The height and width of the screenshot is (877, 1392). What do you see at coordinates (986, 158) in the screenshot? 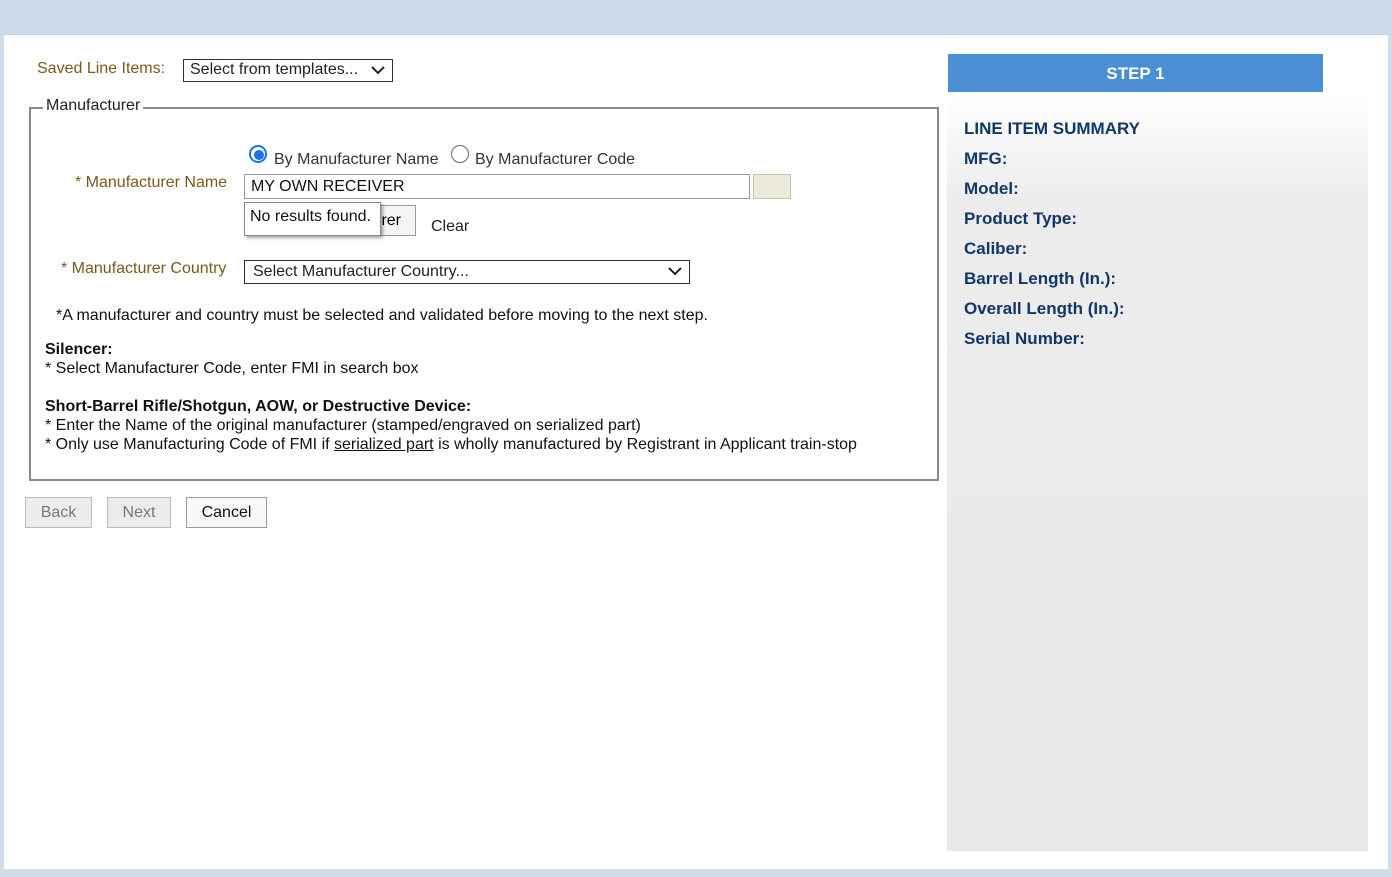
I see `summary-field-mfg: MFG:` at bounding box center [986, 158].